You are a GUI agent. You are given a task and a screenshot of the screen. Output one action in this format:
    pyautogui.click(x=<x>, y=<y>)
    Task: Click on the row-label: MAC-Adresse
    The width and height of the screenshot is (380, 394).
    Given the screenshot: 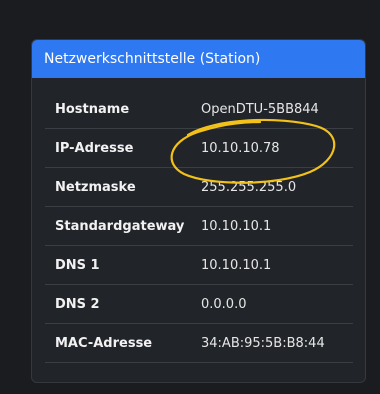 What is the action you would take?
    pyautogui.click(x=123, y=343)
    